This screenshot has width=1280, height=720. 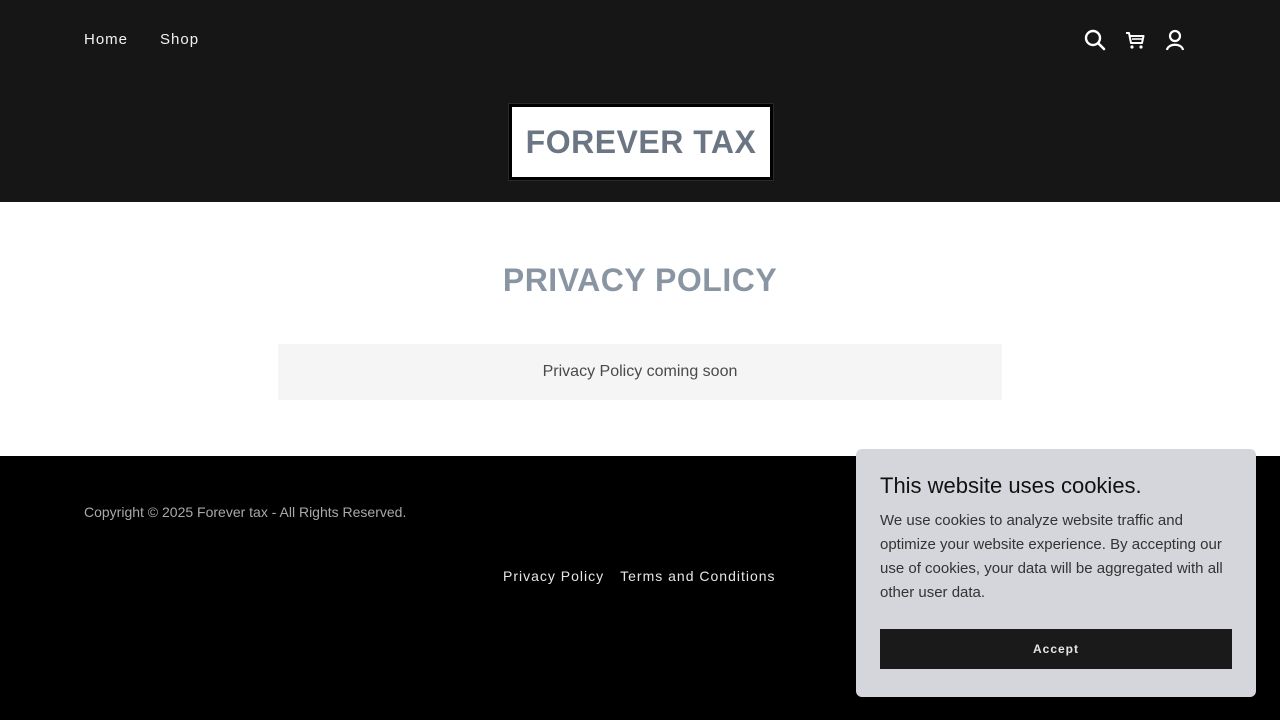 I want to click on site-logo: FOREVER TAX, so click(x=641, y=142).